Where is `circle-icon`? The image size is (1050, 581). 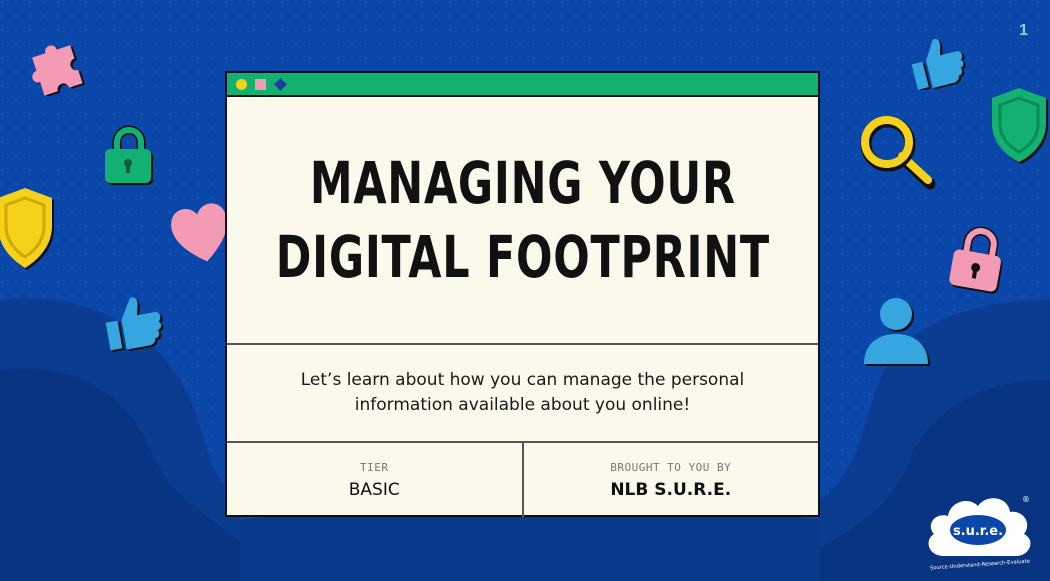 circle-icon is located at coordinates (241, 84).